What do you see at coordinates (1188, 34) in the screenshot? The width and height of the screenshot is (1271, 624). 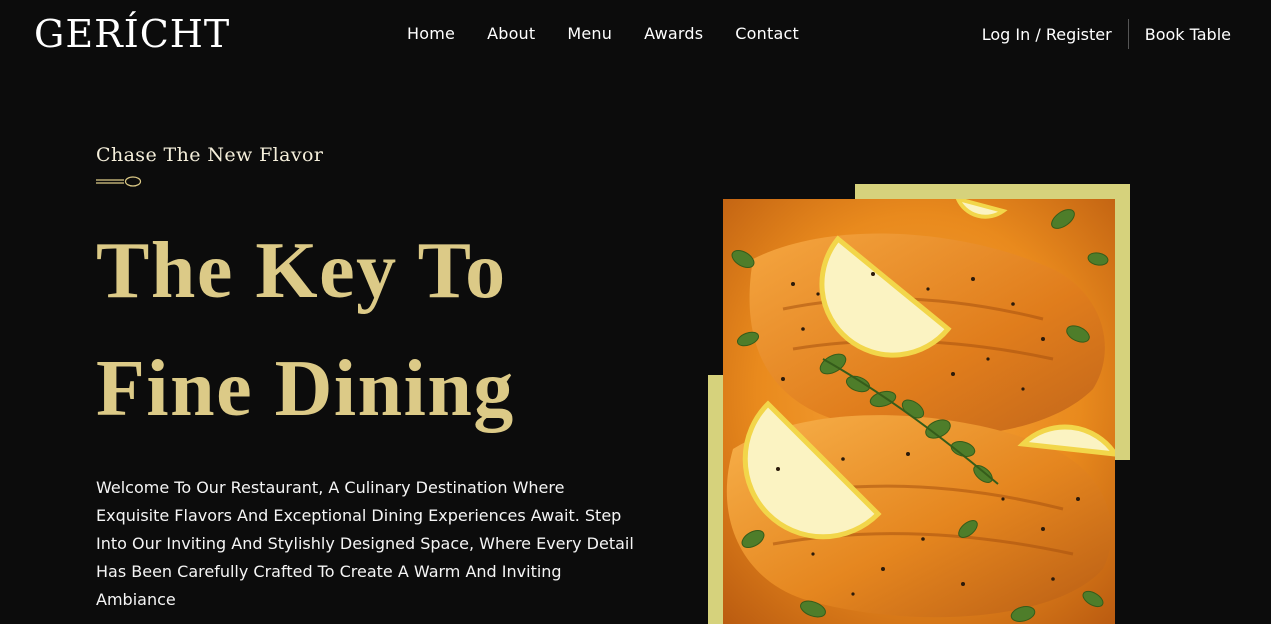 I see `book-table-link: Book Table` at bounding box center [1188, 34].